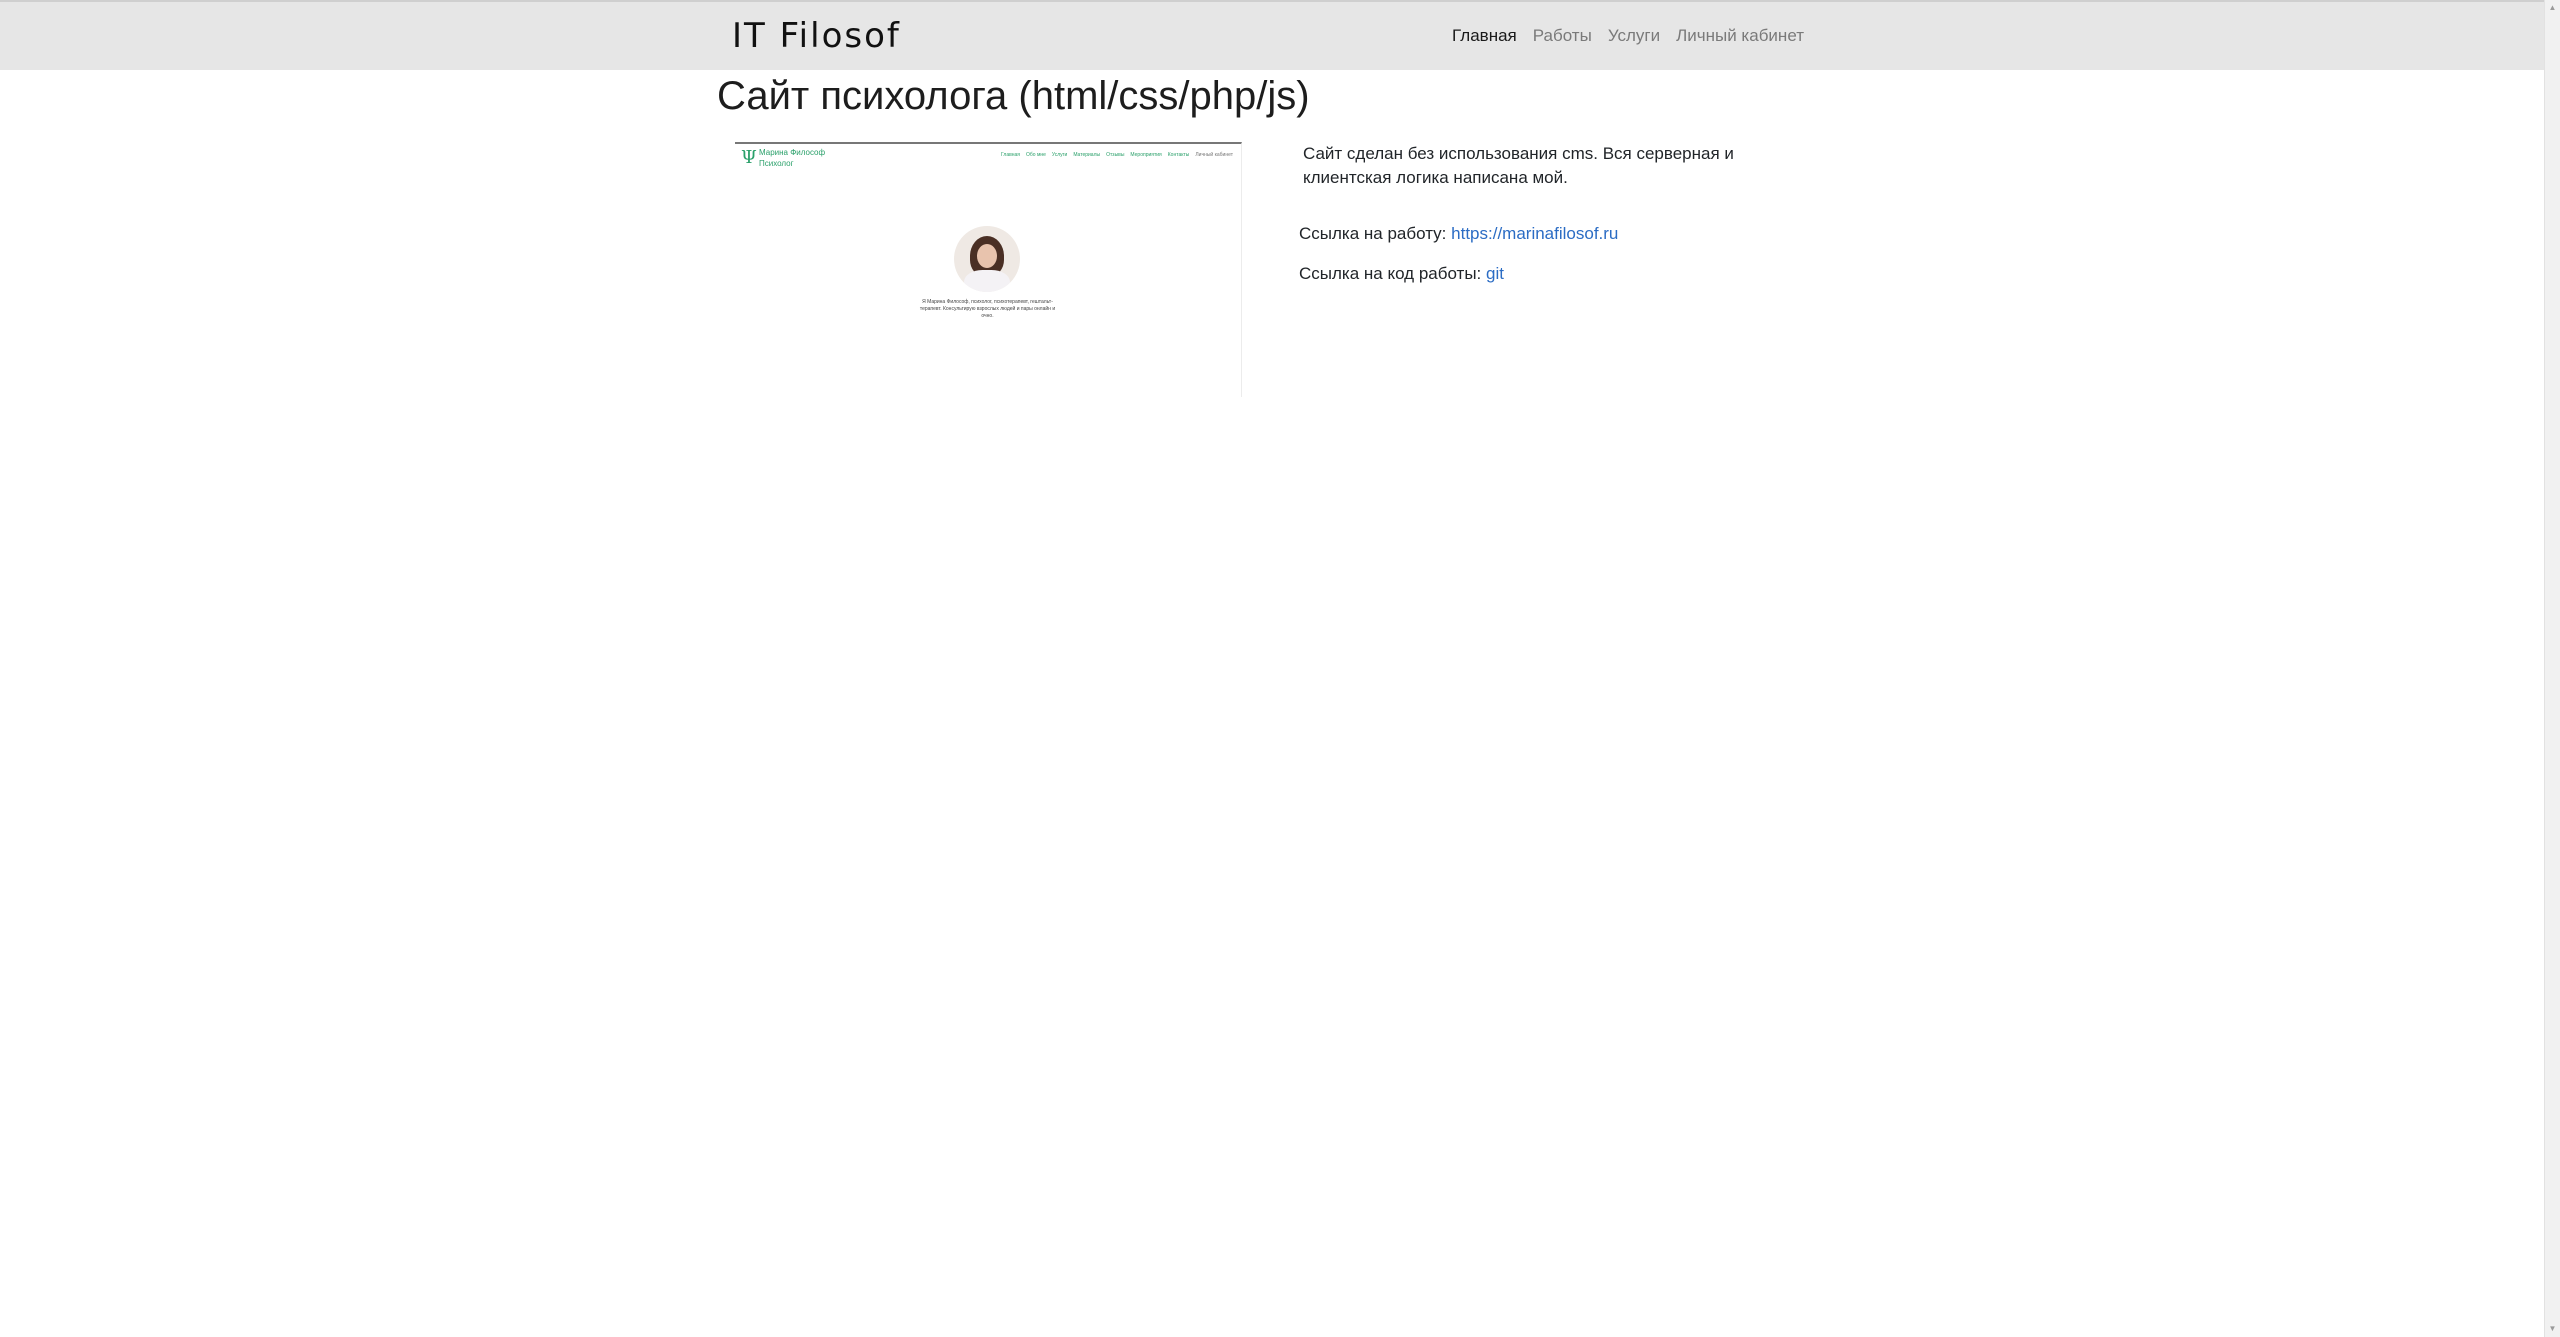  I want to click on nav-item-home: Главная, so click(1484, 36).